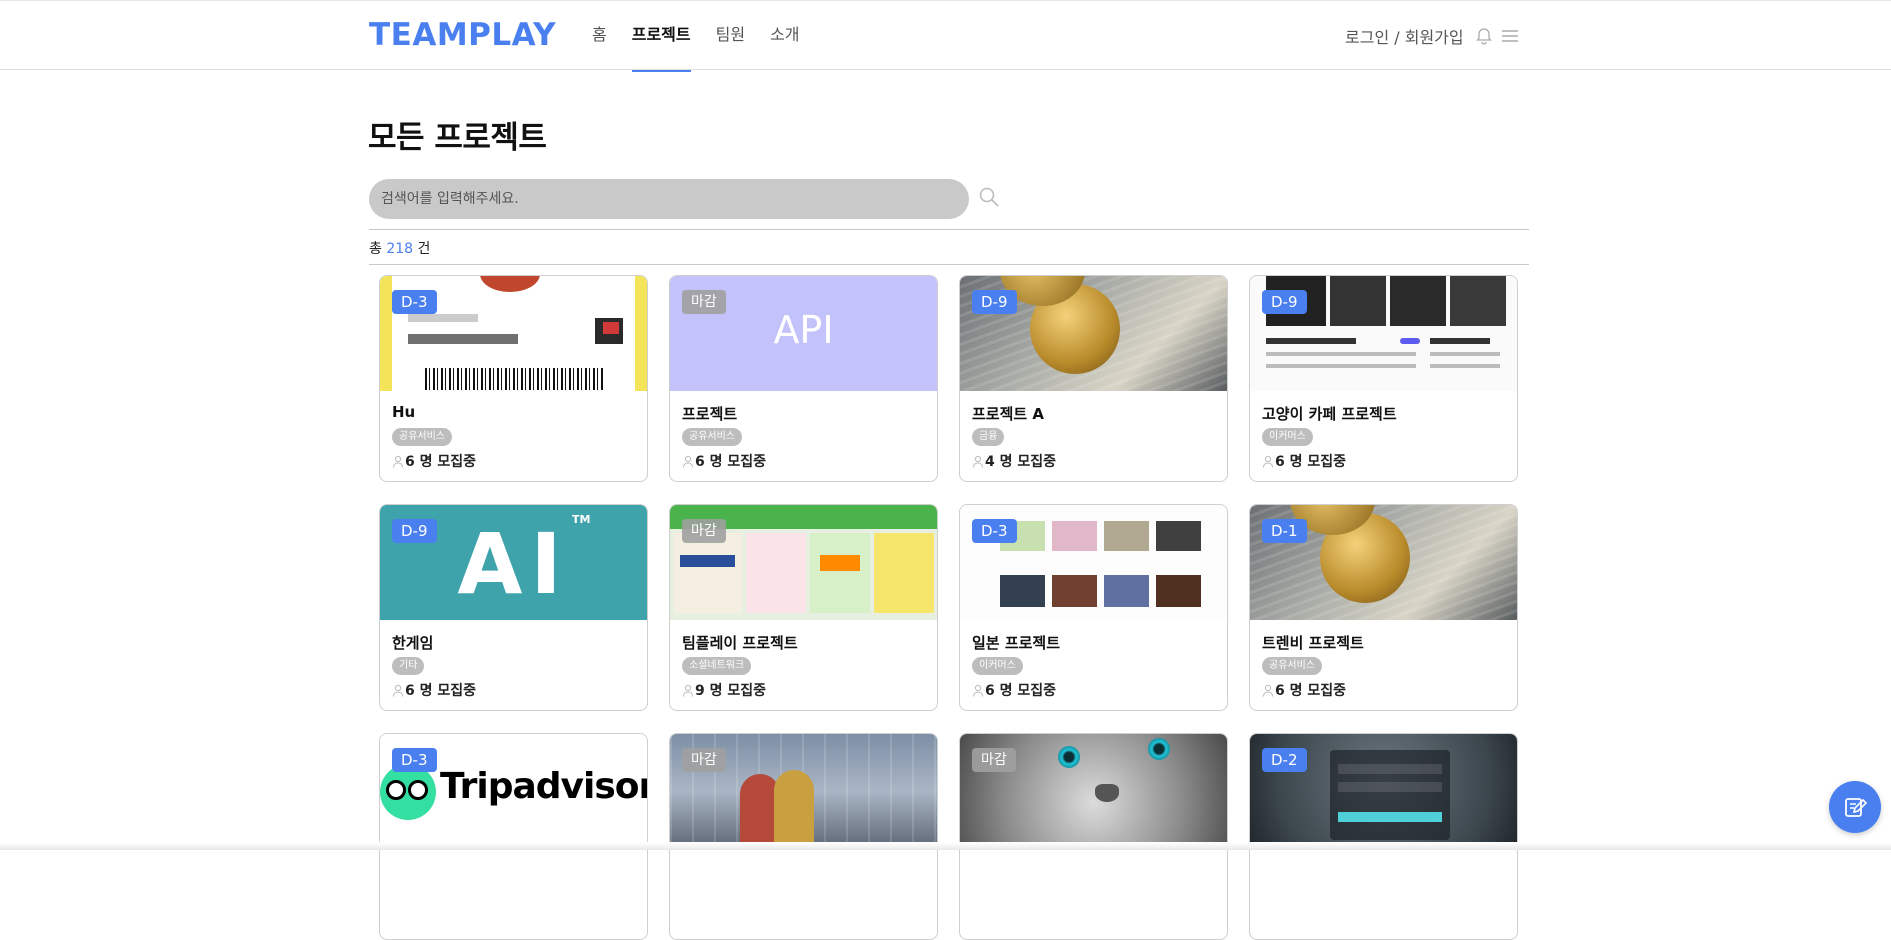  I want to click on result-count: 총 218 건, so click(399, 248).